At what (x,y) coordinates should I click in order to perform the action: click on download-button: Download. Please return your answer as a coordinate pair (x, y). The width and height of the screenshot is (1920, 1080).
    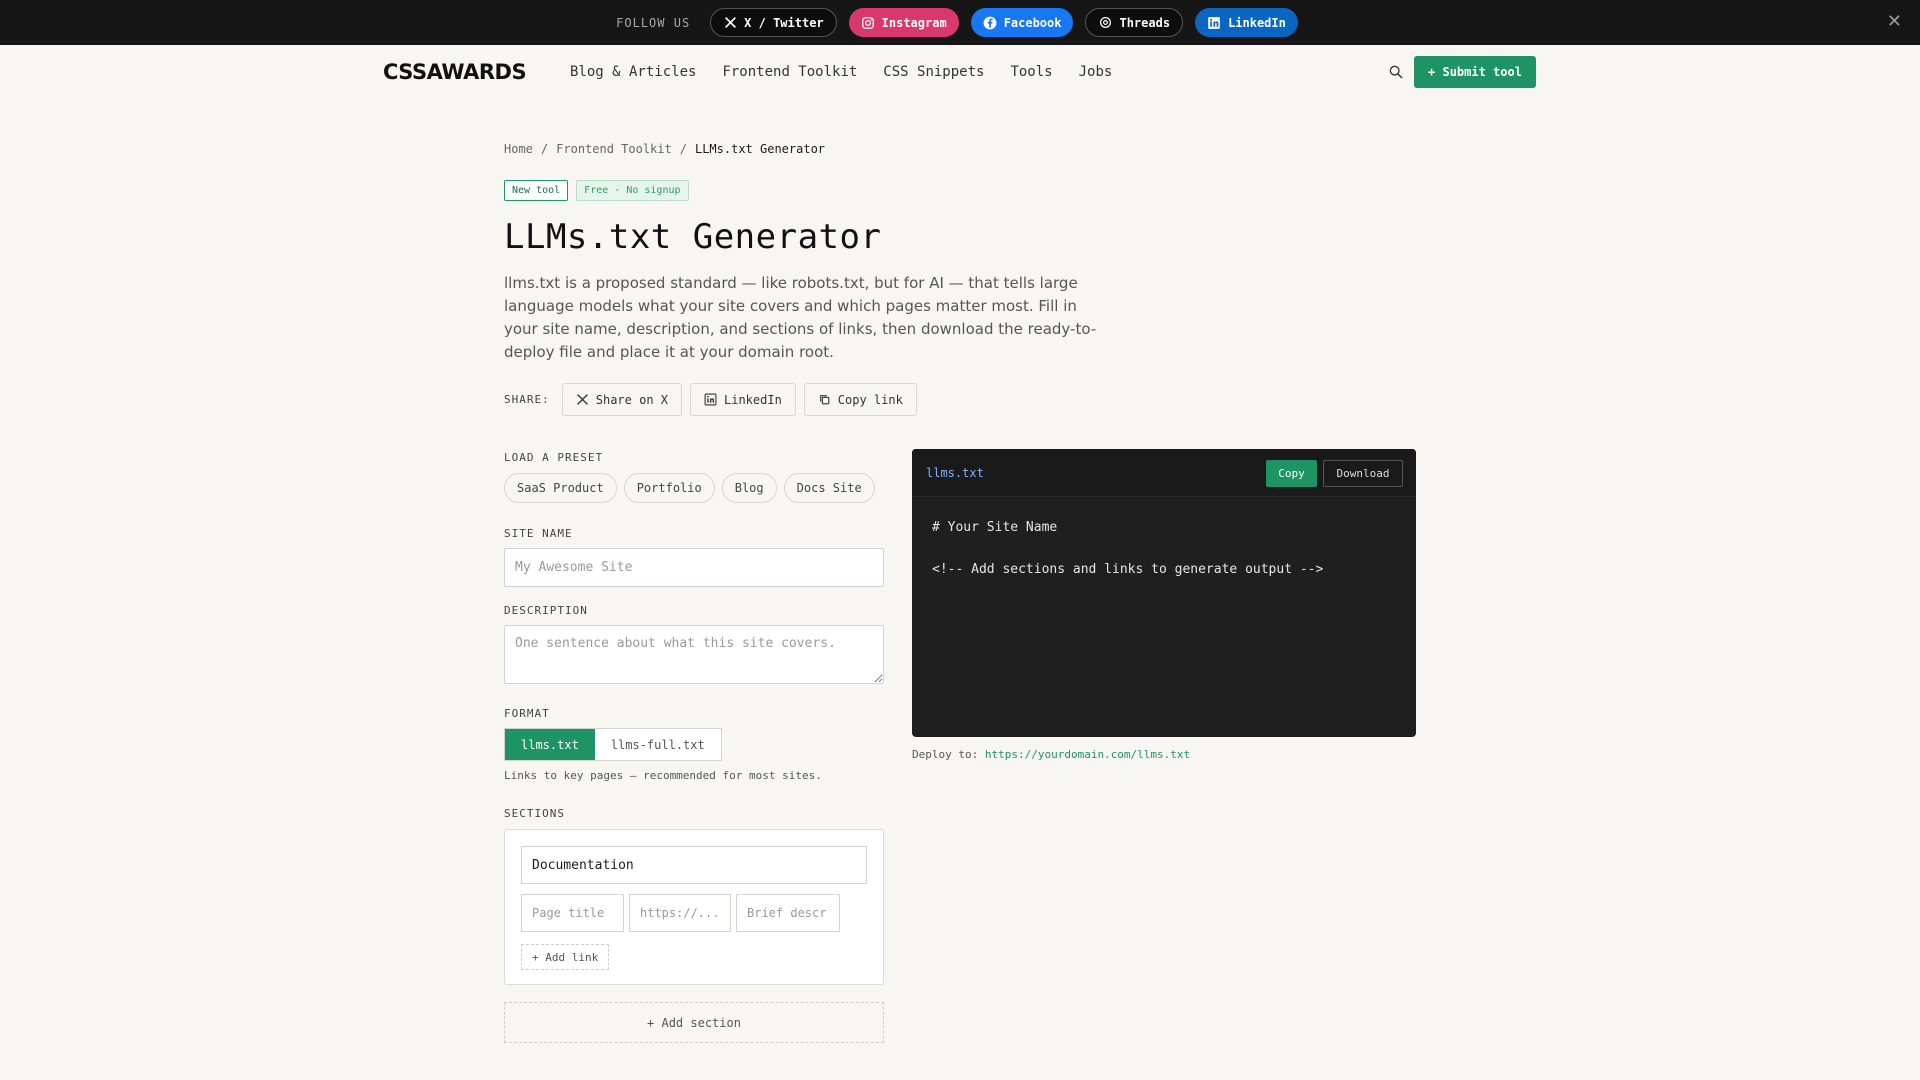
    Looking at the image, I should click on (1363, 473).